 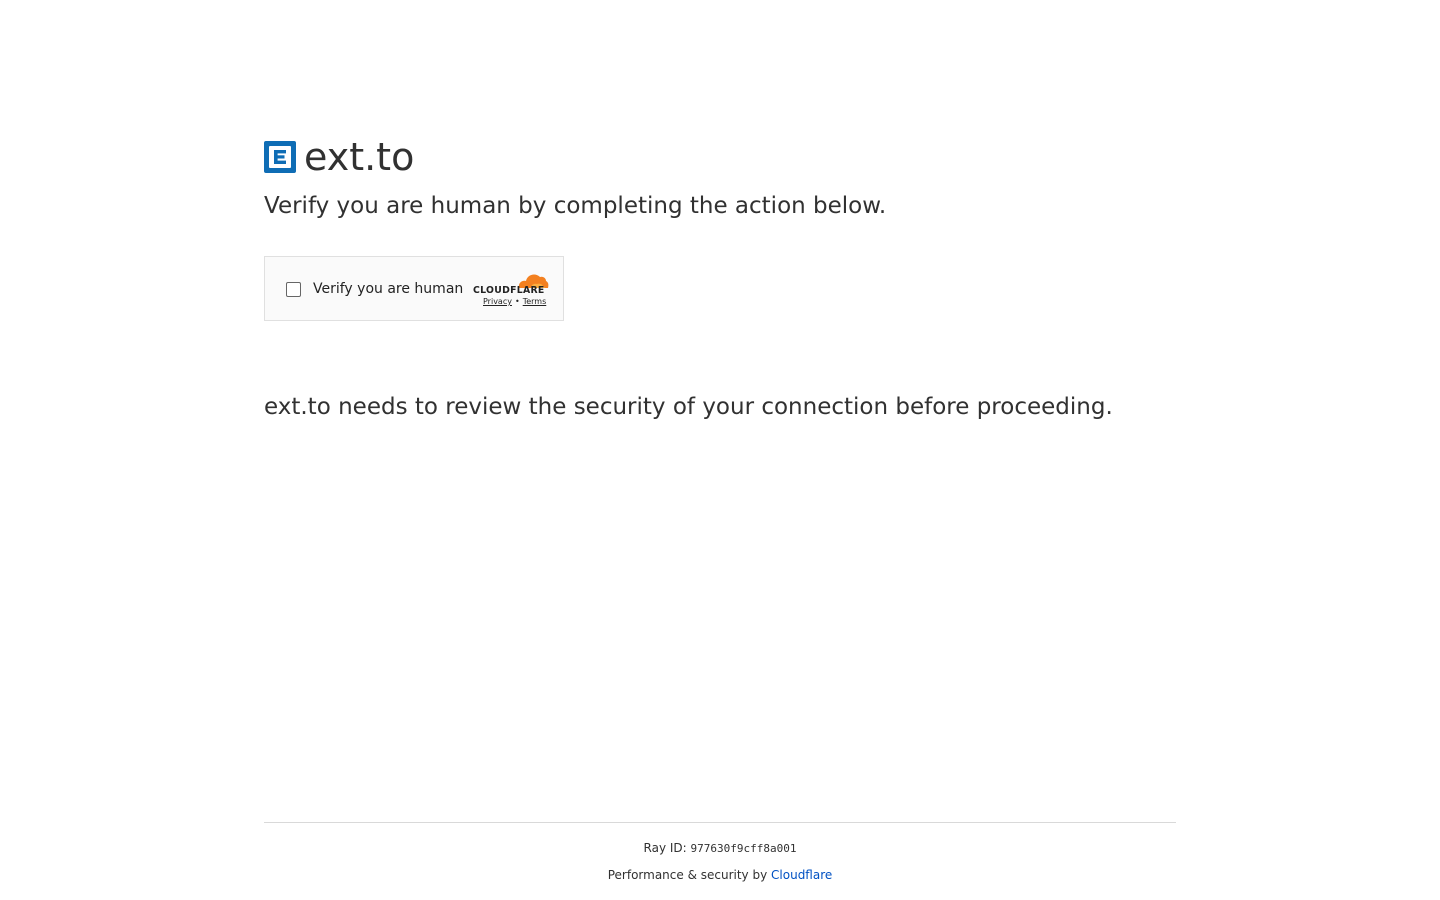 What do you see at coordinates (687, 875) in the screenshot?
I see `performance-label: Performance & security by` at bounding box center [687, 875].